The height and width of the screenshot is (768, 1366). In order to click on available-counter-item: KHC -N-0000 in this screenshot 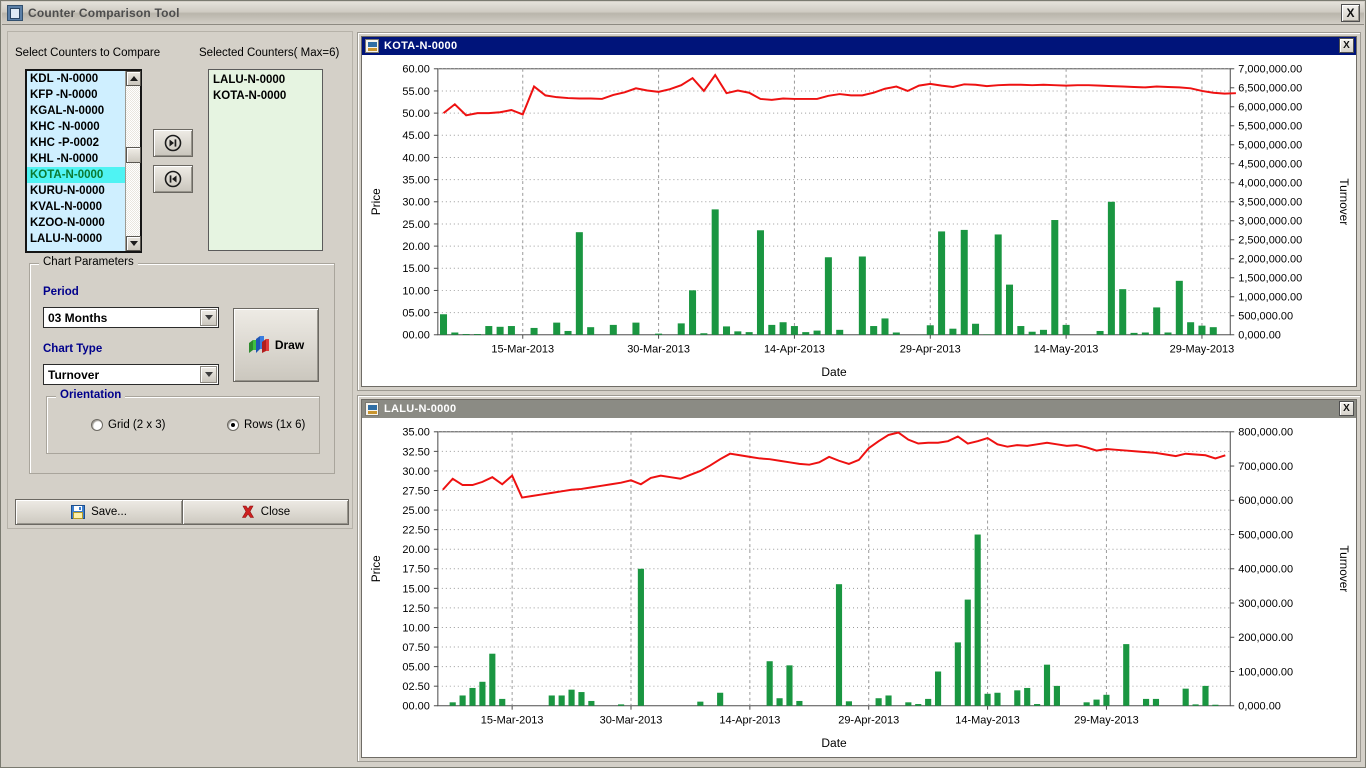, I will do `click(83, 127)`.